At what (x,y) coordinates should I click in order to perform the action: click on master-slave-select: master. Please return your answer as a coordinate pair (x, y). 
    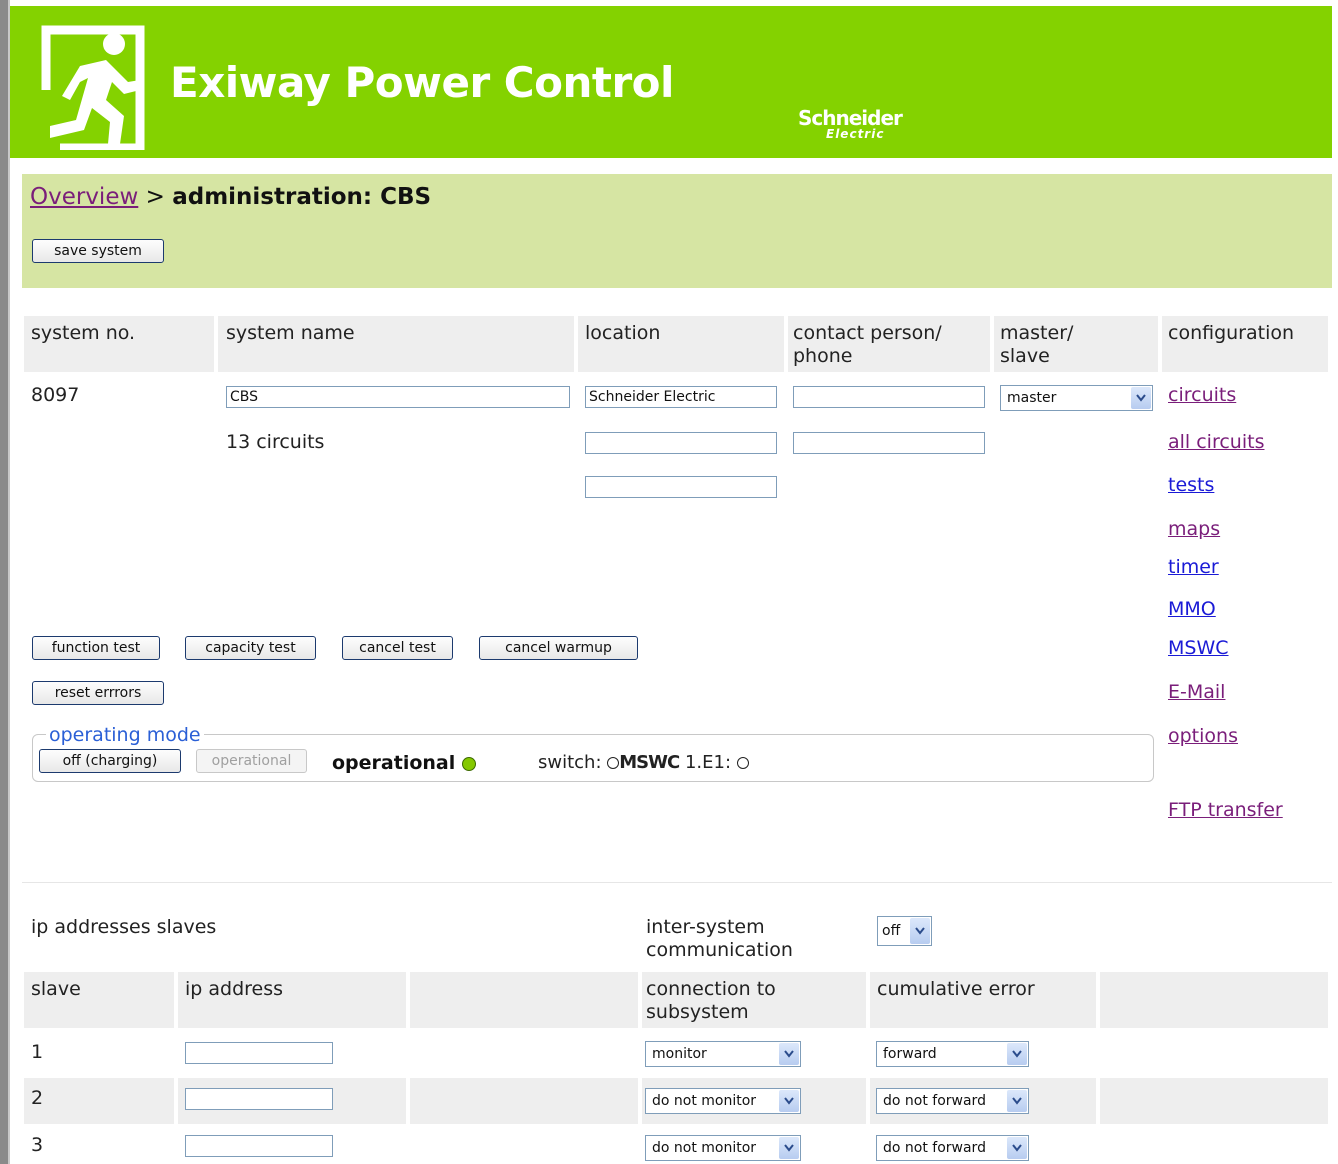
    Looking at the image, I should click on (1076, 398).